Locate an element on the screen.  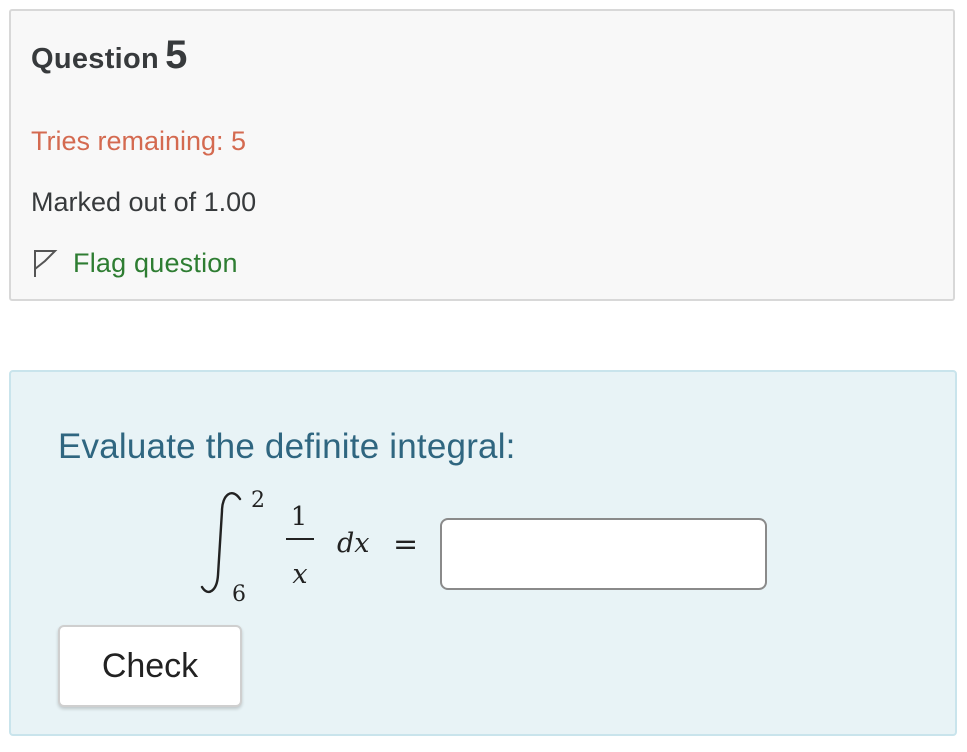
flag-question-link: Flag question is located at coordinates (134, 263).